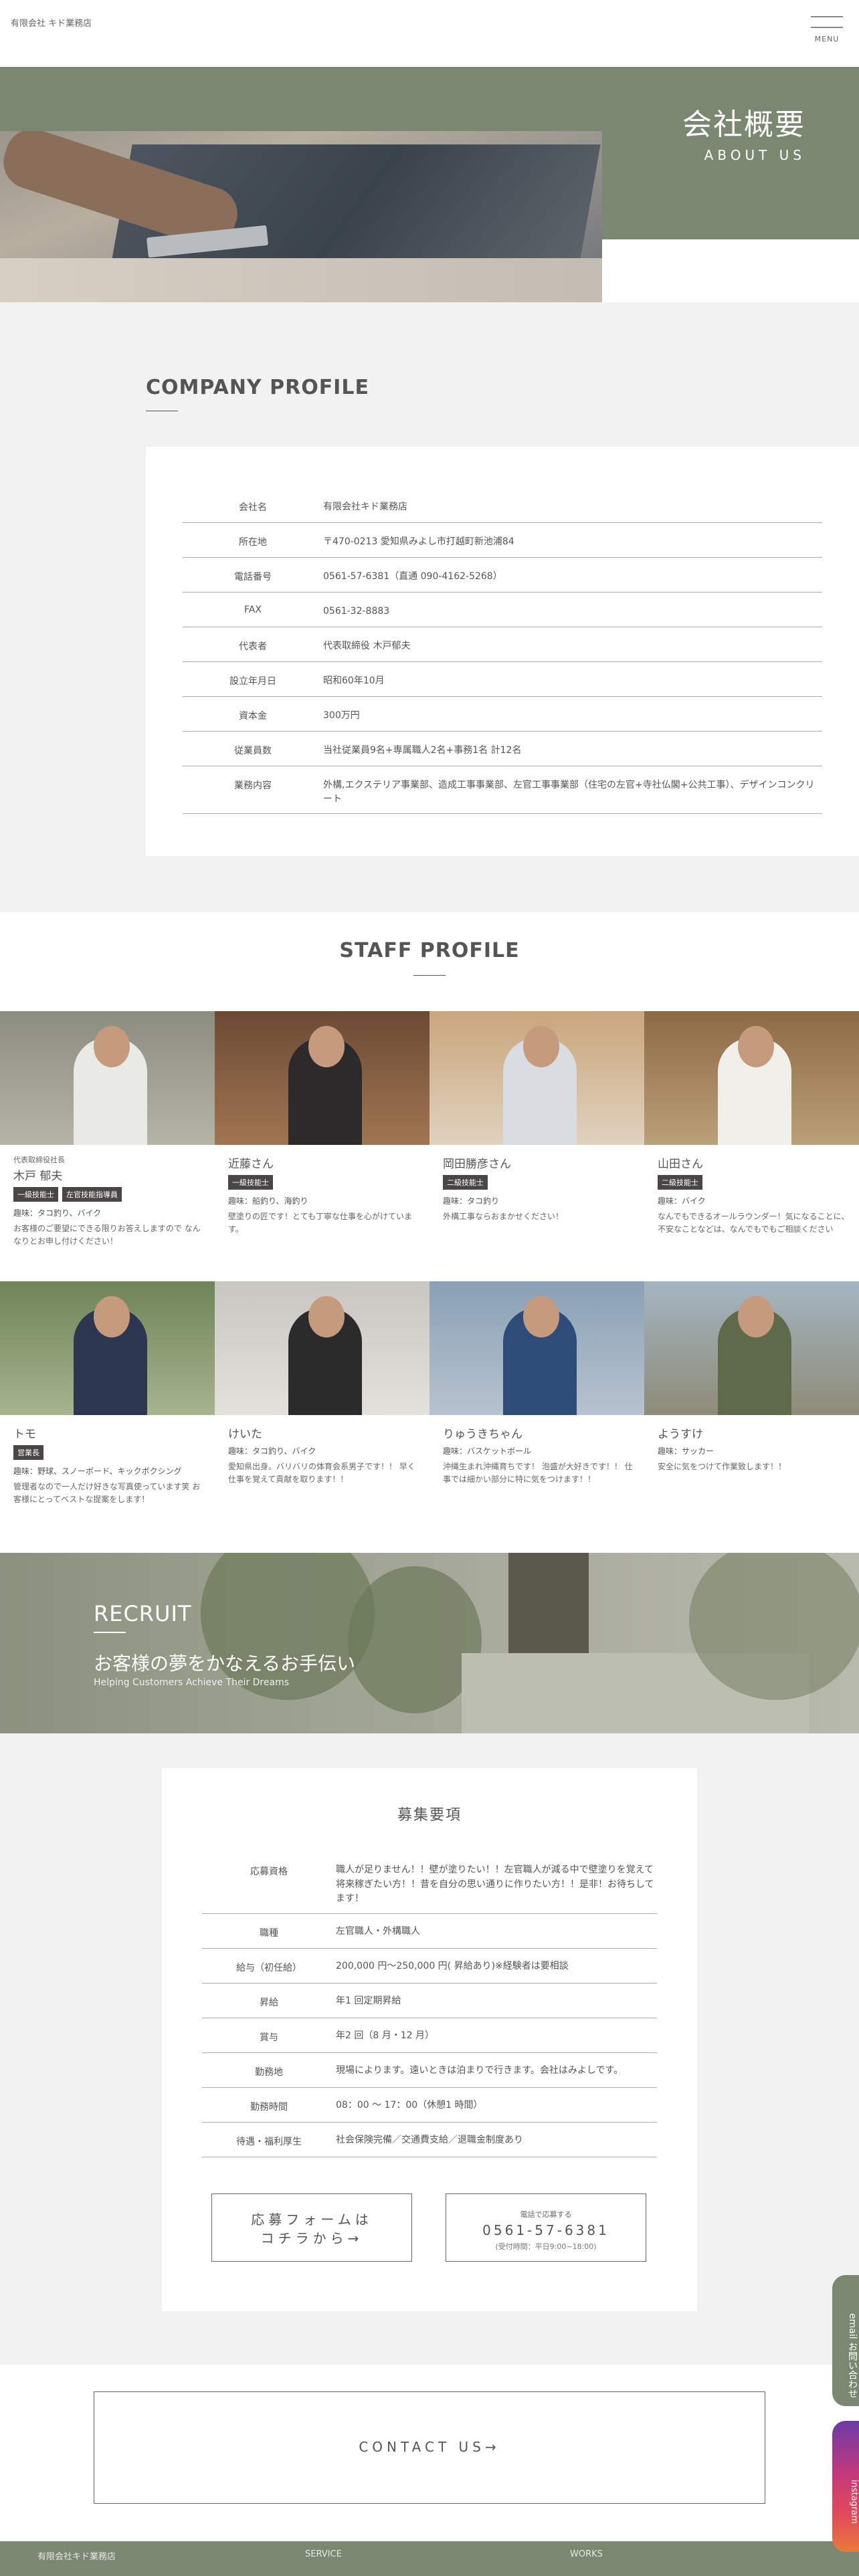 The image size is (859, 2576). Describe the element at coordinates (827, 30) in the screenshot. I see `menu-button: MENU` at that location.